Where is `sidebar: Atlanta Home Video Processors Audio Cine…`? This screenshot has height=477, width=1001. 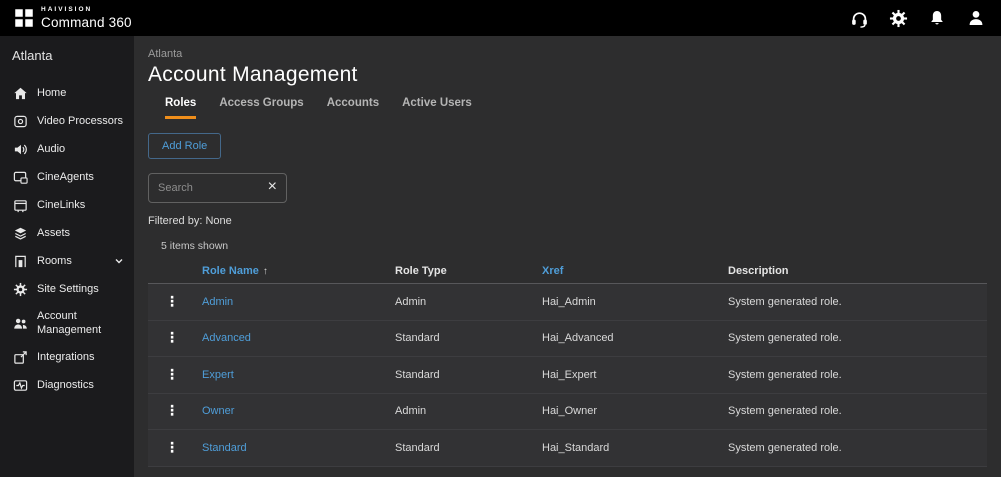 sidebar: Atlanta Home Video Processors Audio Cine… is located at coordinates (67, 256).